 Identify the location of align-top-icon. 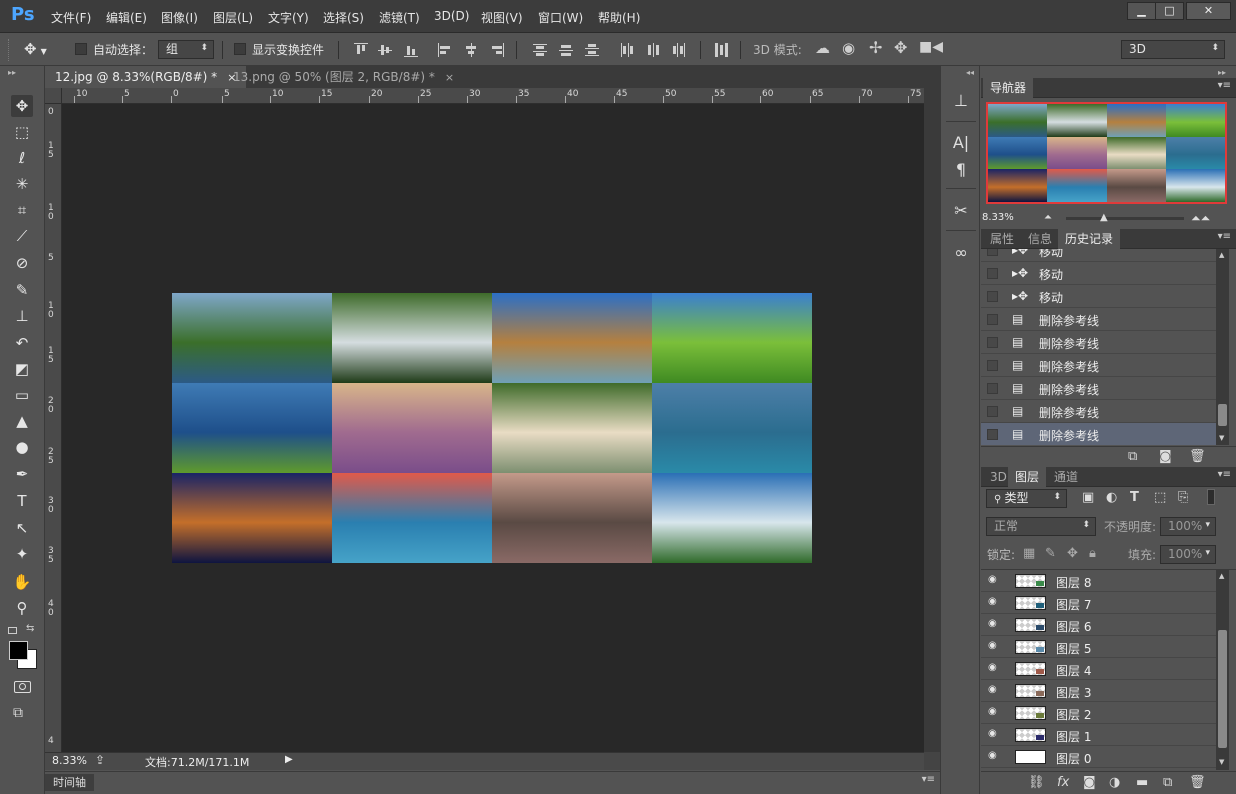
(361, 50).